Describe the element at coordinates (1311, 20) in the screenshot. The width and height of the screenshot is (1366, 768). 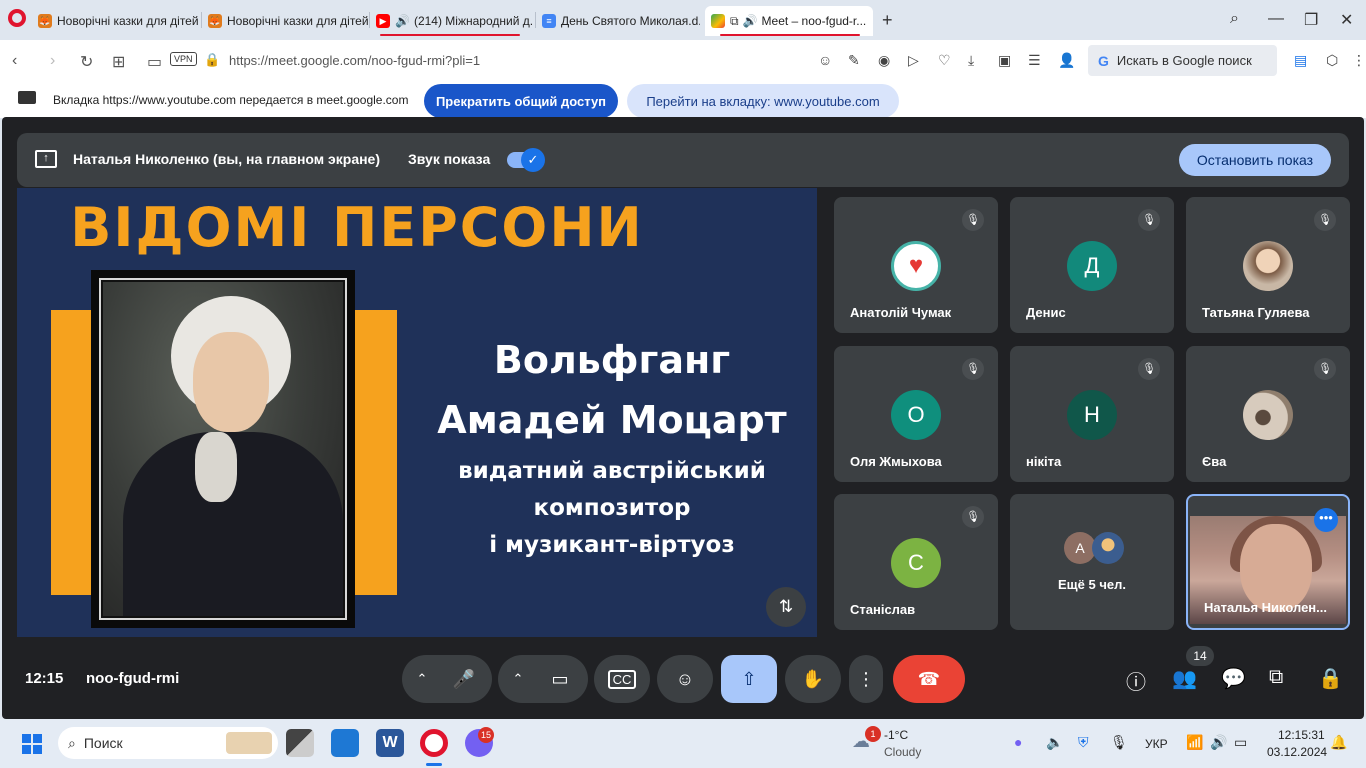
I see `restore-button: ❐` at that location.